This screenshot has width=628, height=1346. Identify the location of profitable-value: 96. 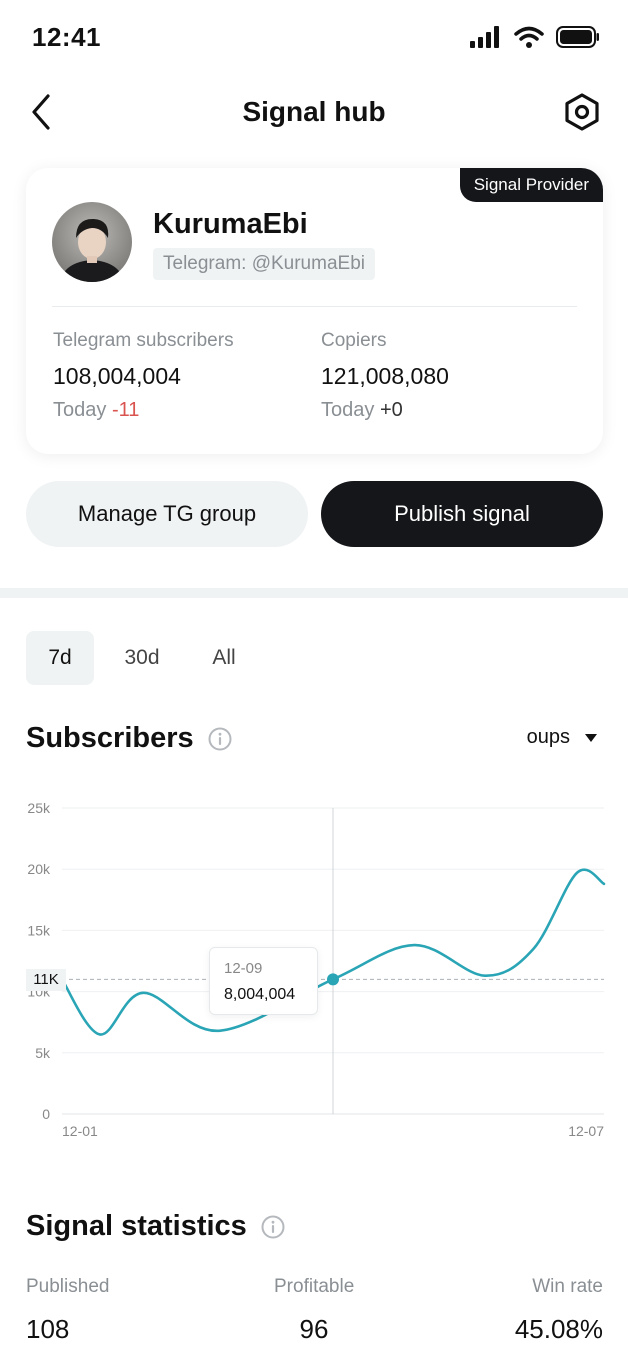
(314, 1329).